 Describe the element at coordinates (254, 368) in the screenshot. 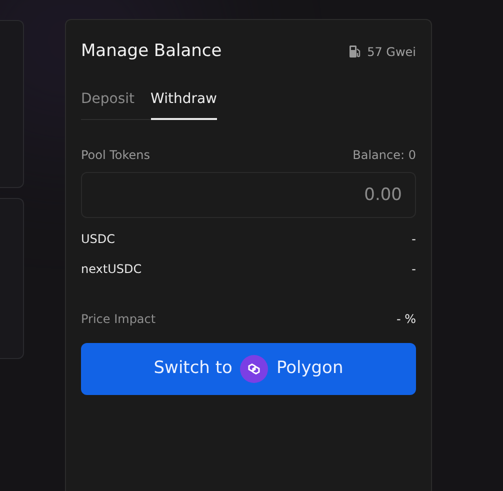

I see `linked-chain-icon` at that location.